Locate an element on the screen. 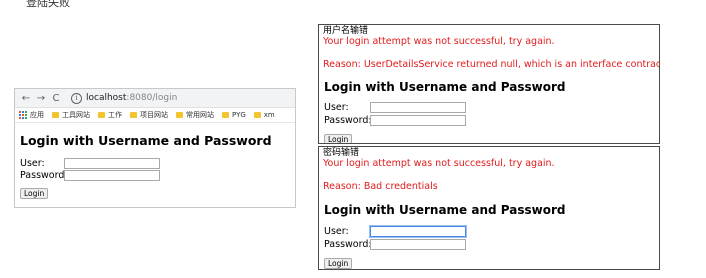  bookmark-tools: 工具网站 is located at coordinates (71, 115).